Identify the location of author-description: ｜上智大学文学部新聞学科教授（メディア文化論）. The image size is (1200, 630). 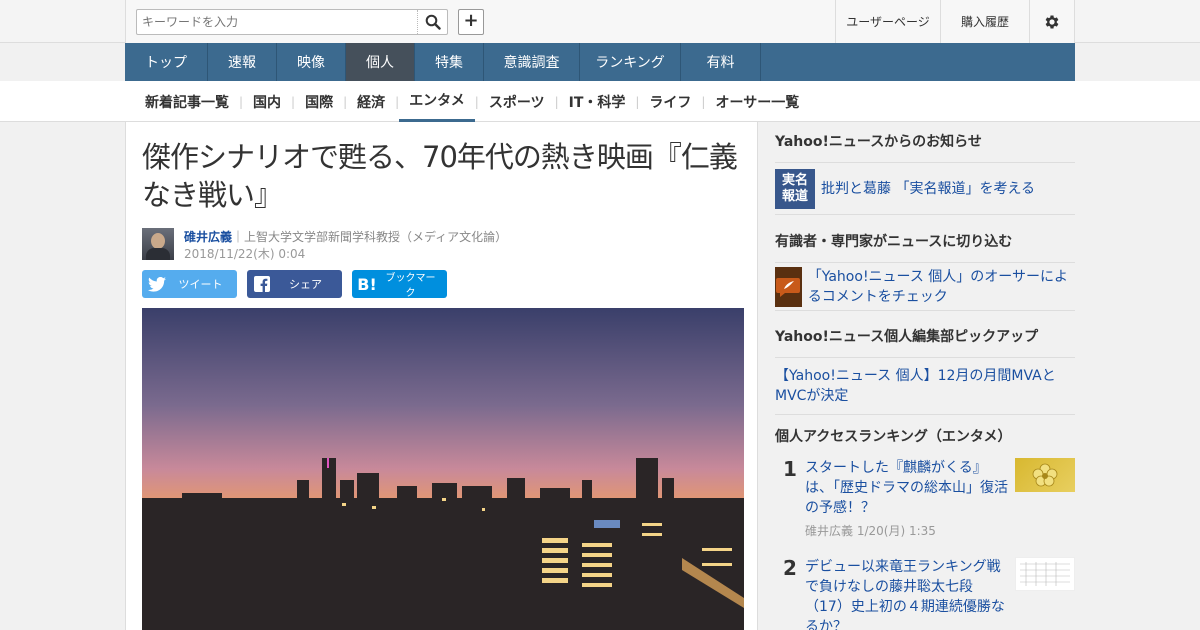
(370, 237).